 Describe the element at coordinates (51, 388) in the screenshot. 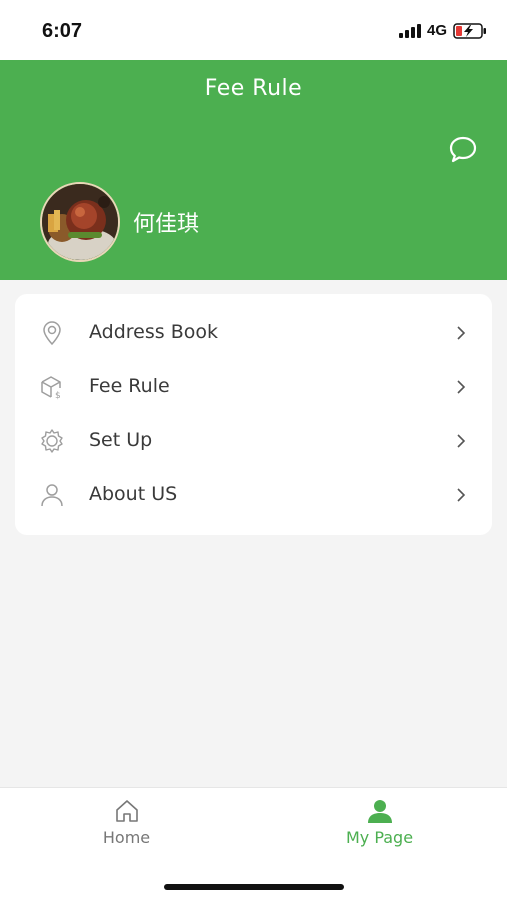

I see `box-dollar-icon: $` at that location.